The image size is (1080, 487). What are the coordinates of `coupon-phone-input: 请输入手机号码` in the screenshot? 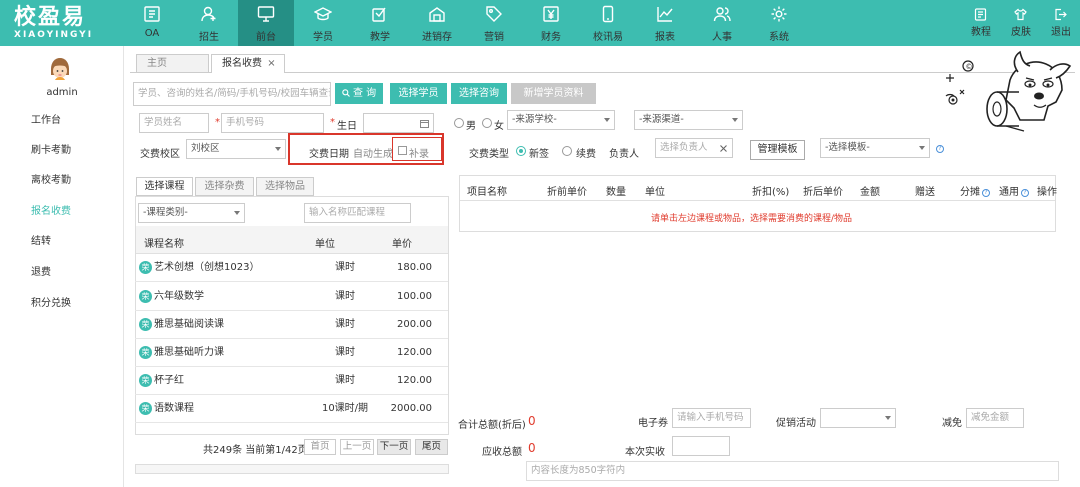 It's located at (711, 418).